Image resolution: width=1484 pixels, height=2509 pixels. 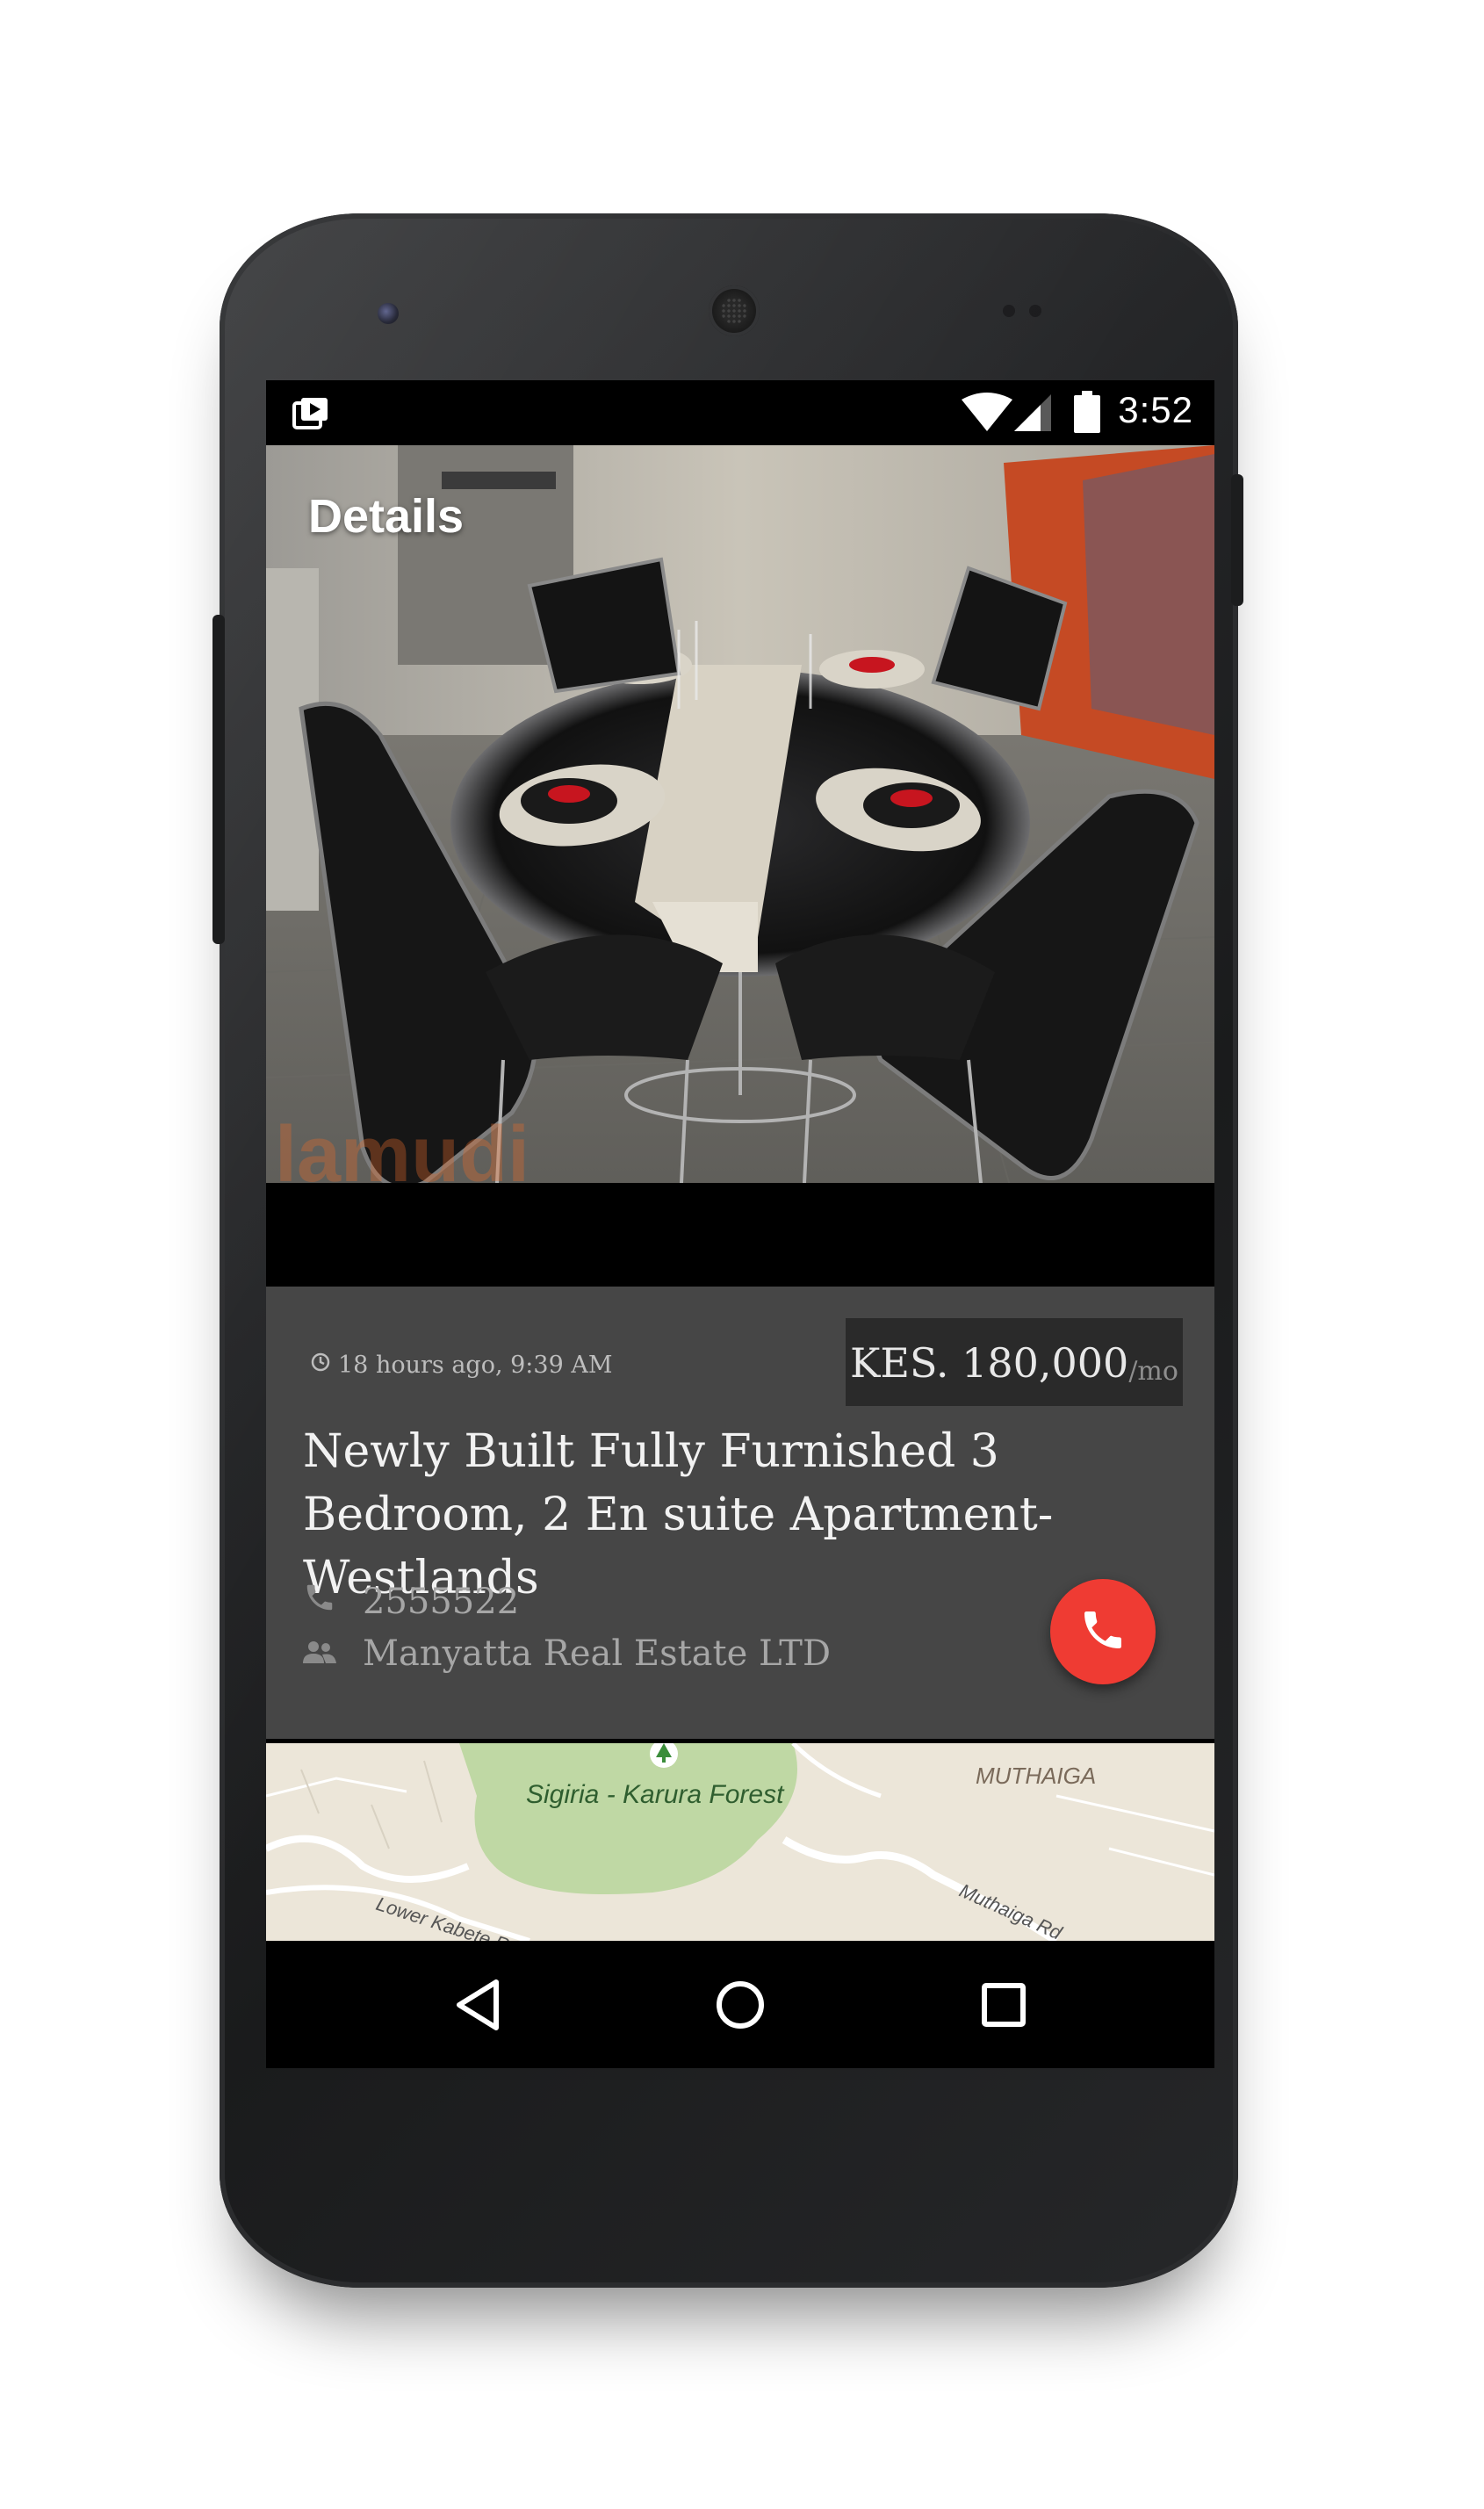 I want to click on recents-square-icon, so click(x=1003, y=2007).